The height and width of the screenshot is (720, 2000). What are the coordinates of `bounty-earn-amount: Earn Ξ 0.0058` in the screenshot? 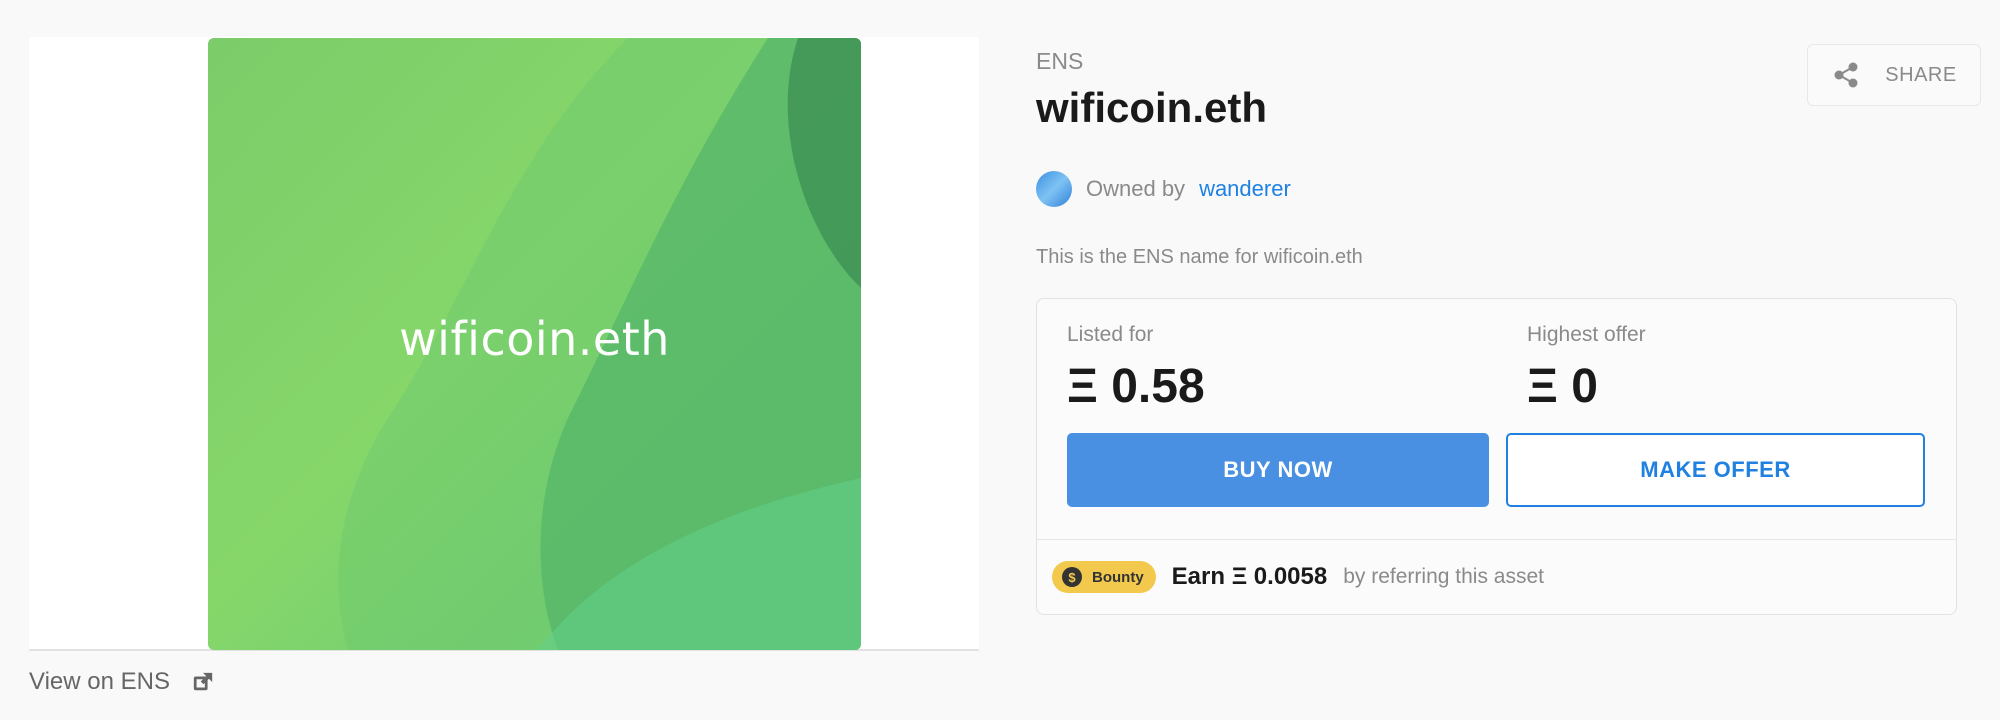 It's located at (1249, 576).